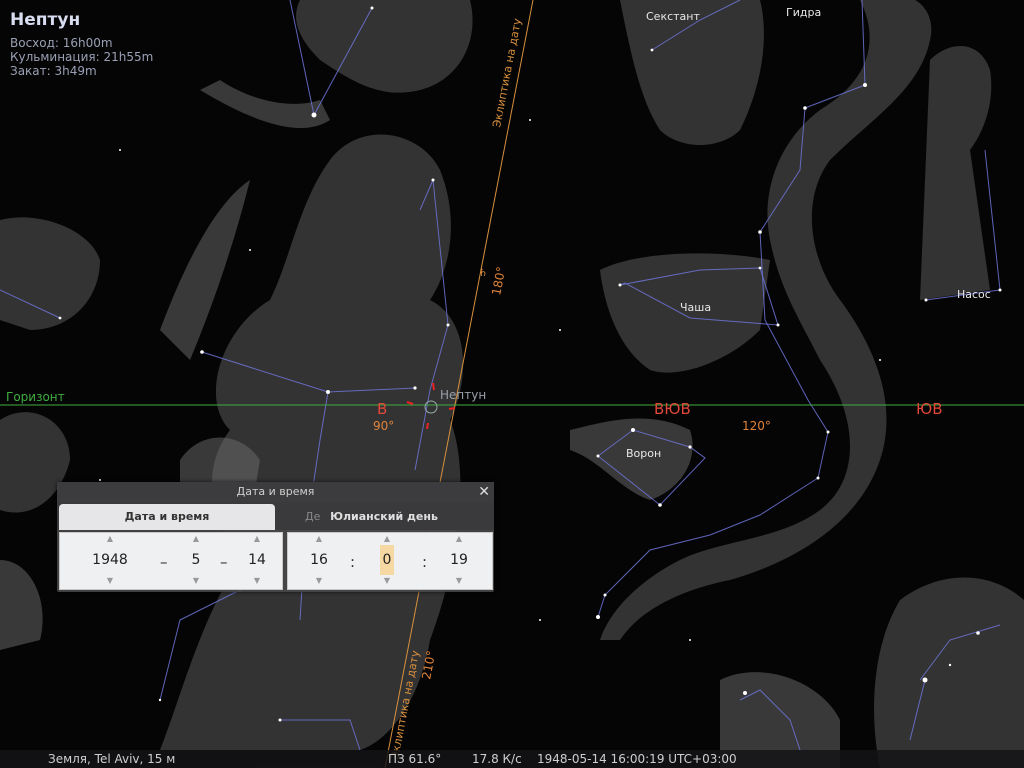 Image resolution: width=1024 pixels, height=768 pixels. Describe the element at coordinates (415, 759) in the screenshot. I see `status-fov: ПЗ 61.6°` at that location.